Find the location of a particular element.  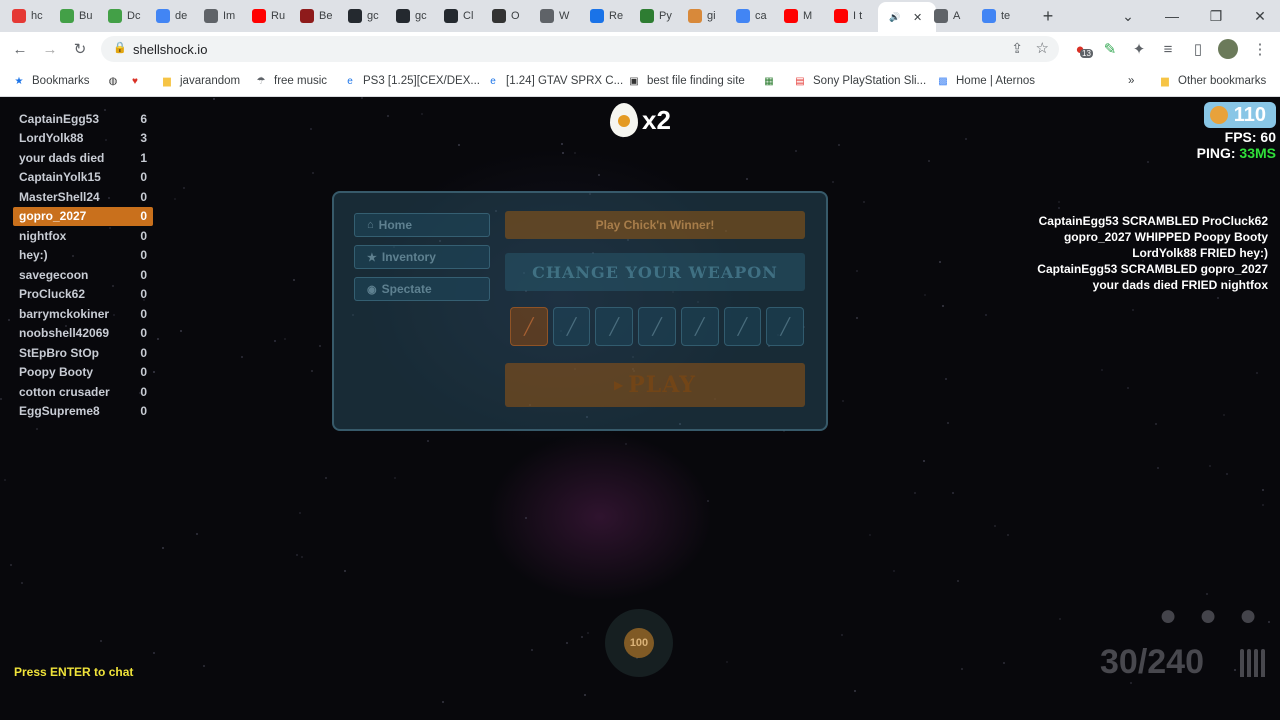

bookmark-item: ♥ is located at coordinates (138, 81).